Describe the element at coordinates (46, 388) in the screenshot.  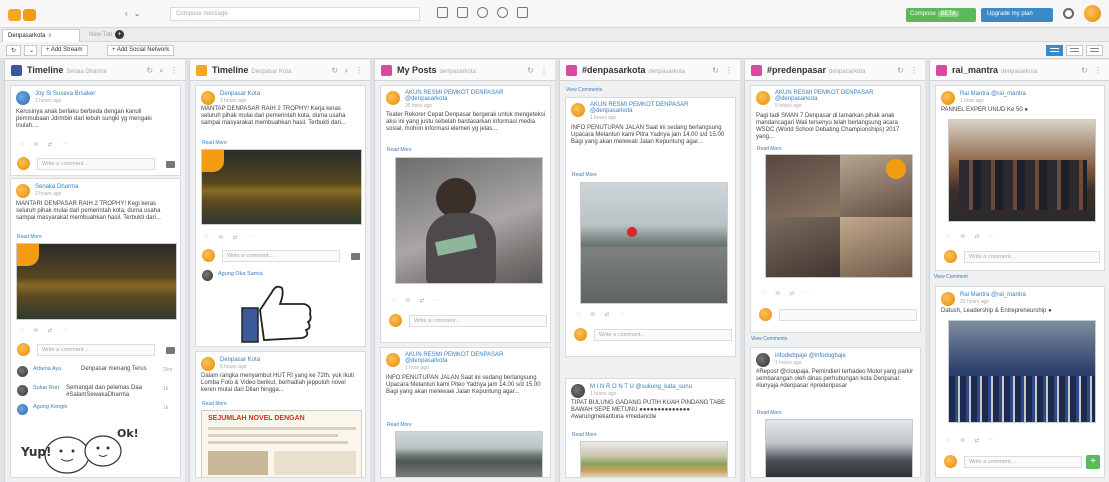
I see `reply-author: Sukar Rori` at that location.